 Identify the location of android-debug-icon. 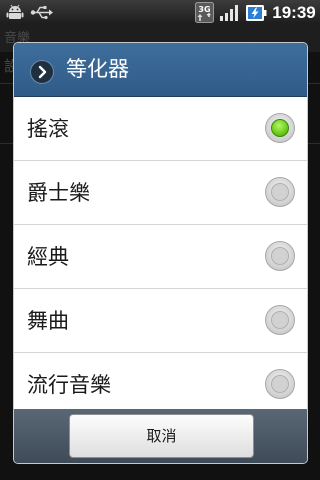
(15, 12).